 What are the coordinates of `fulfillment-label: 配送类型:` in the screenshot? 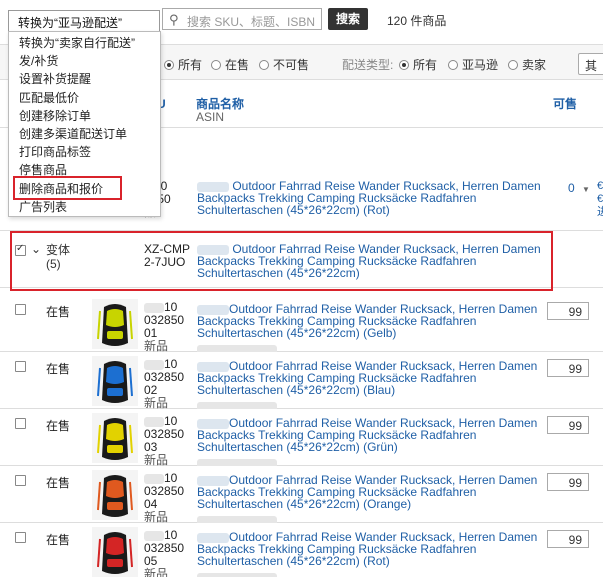 It's located at (368, 65).